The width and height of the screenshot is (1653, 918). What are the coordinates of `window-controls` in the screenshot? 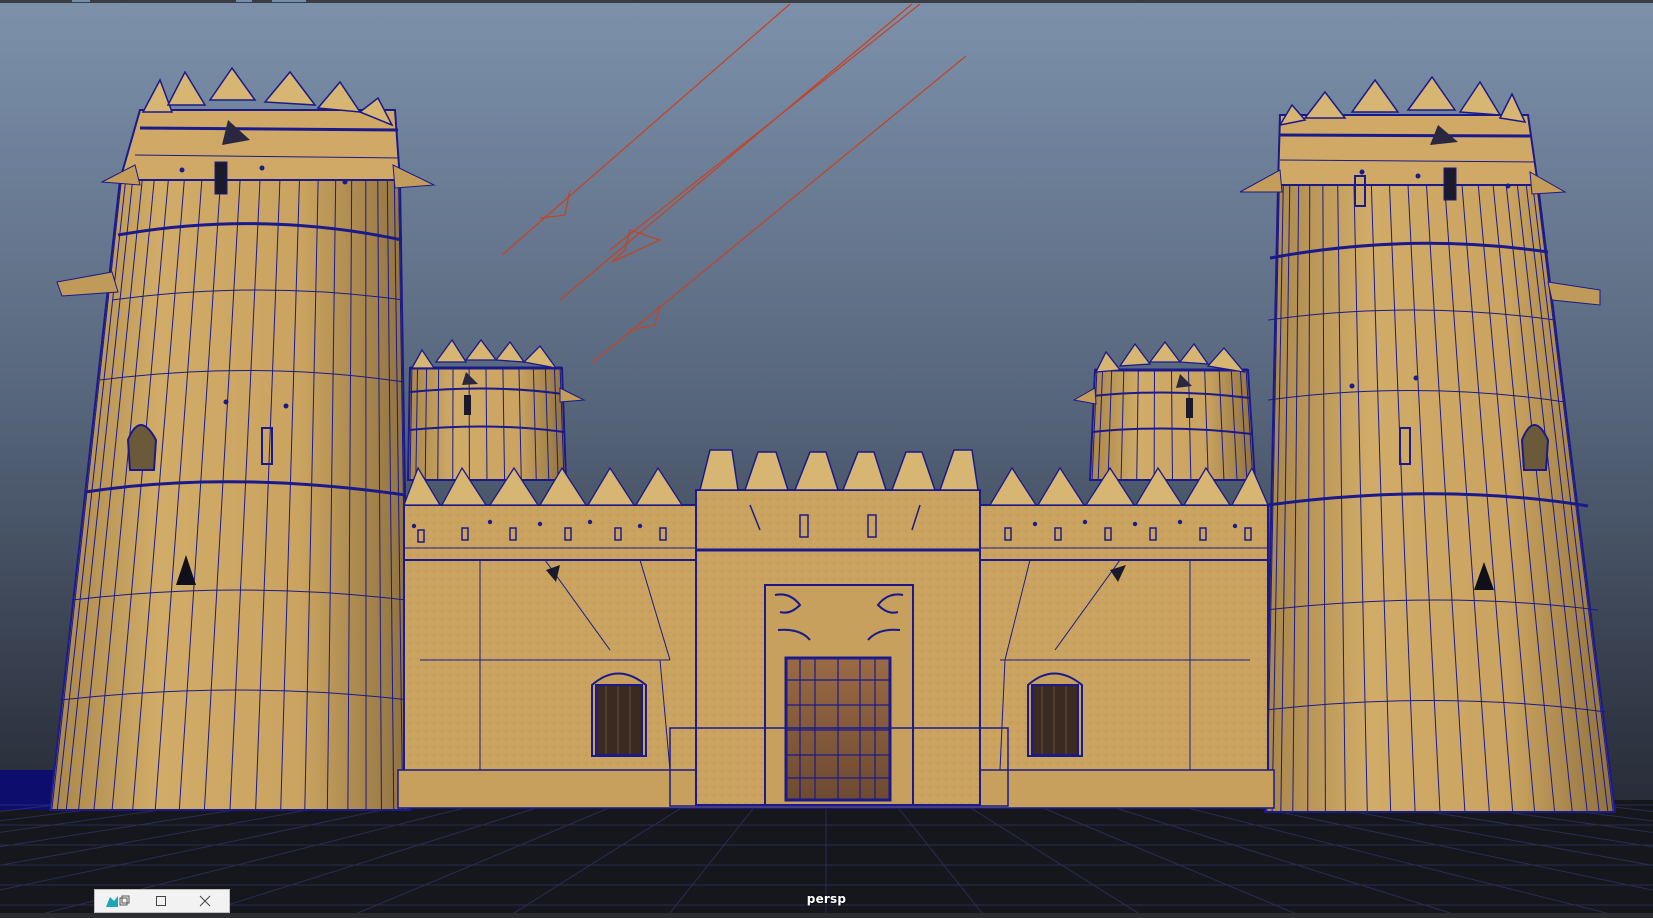 It's located at (162, 901).